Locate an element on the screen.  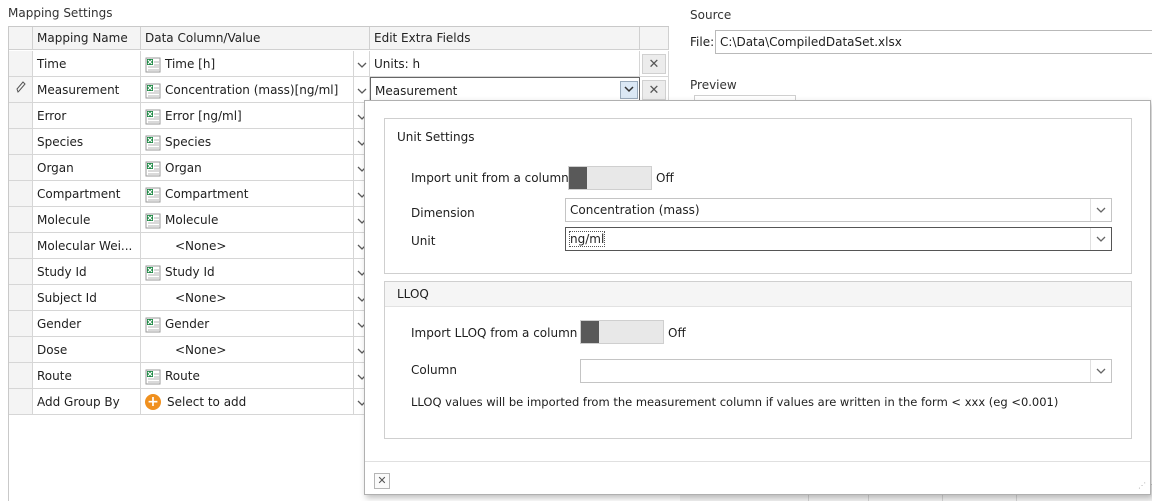
extra-field-value: Units: h is located at coordinates (397, 64).